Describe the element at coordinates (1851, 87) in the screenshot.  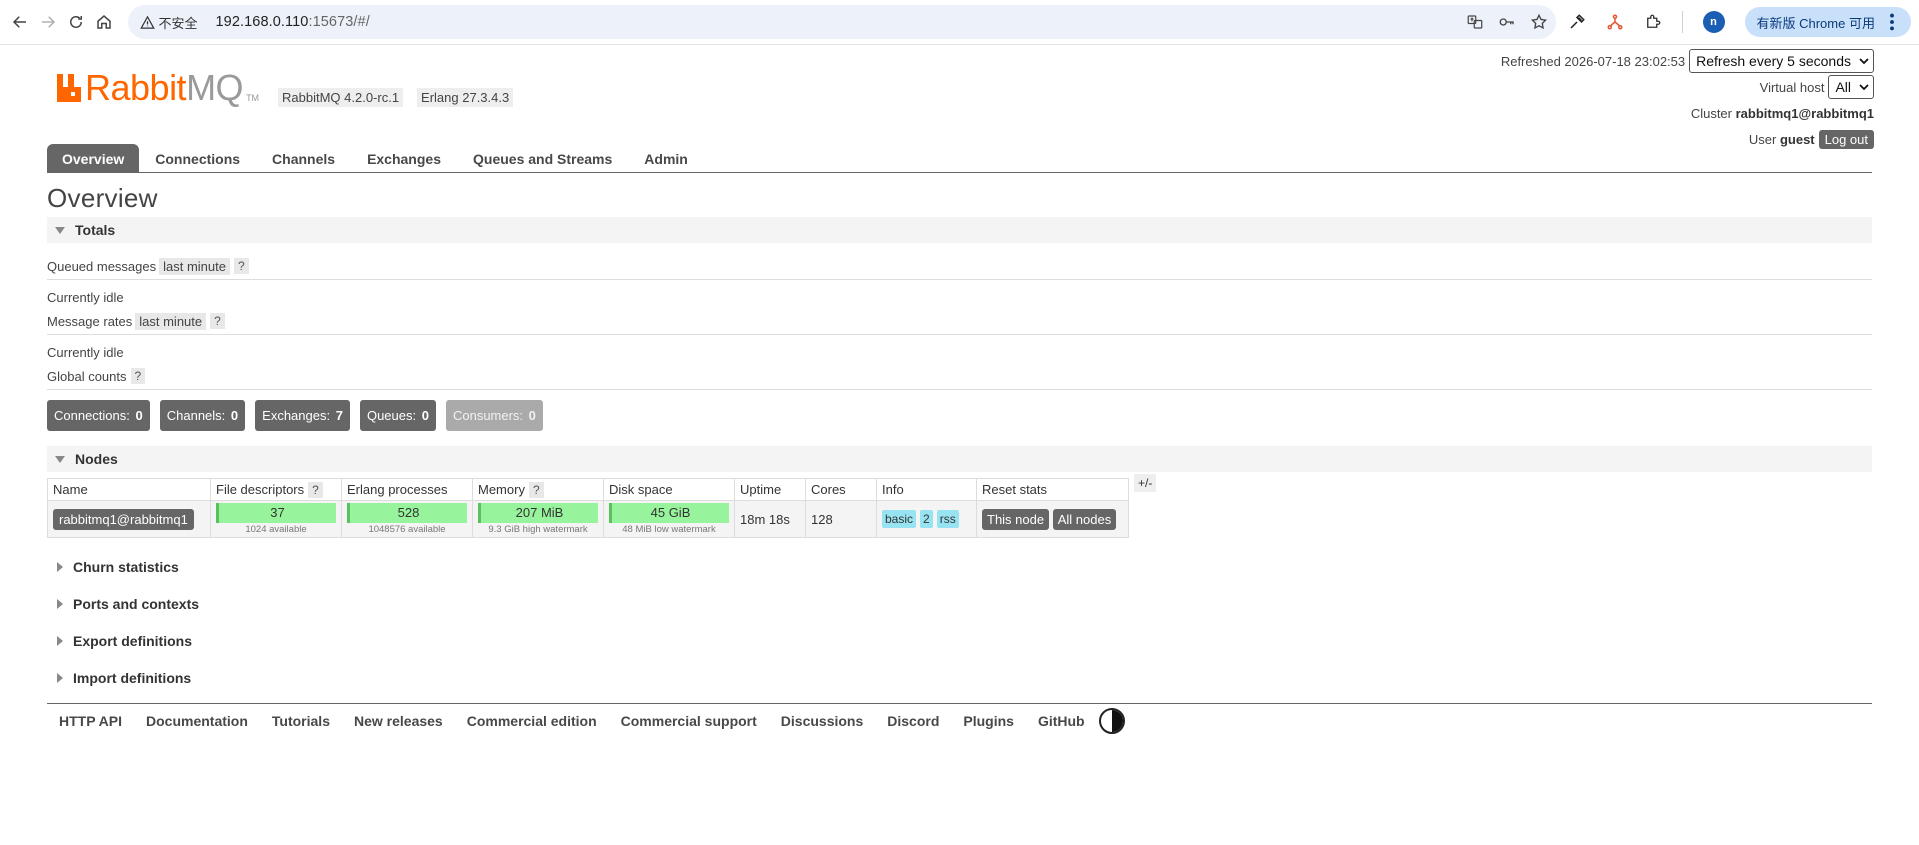
I see `vhost-select: All` at that location.